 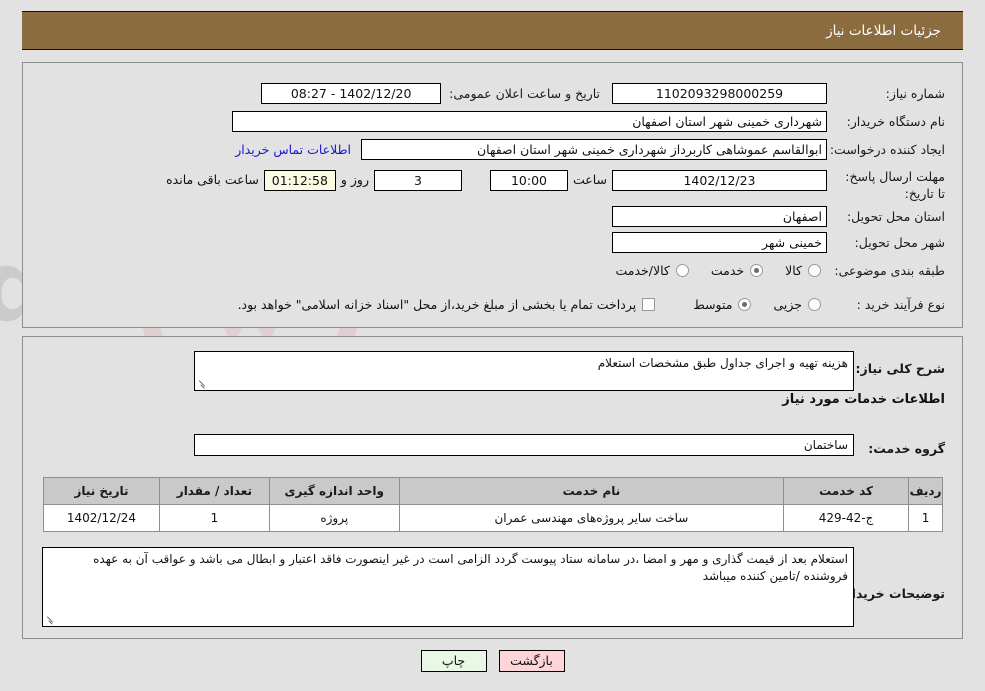 What do you see at coordinates (642, 270) in the screenshot?
I see `classification-option-label: کالا/خدمت` at bounding box center [642, 270].